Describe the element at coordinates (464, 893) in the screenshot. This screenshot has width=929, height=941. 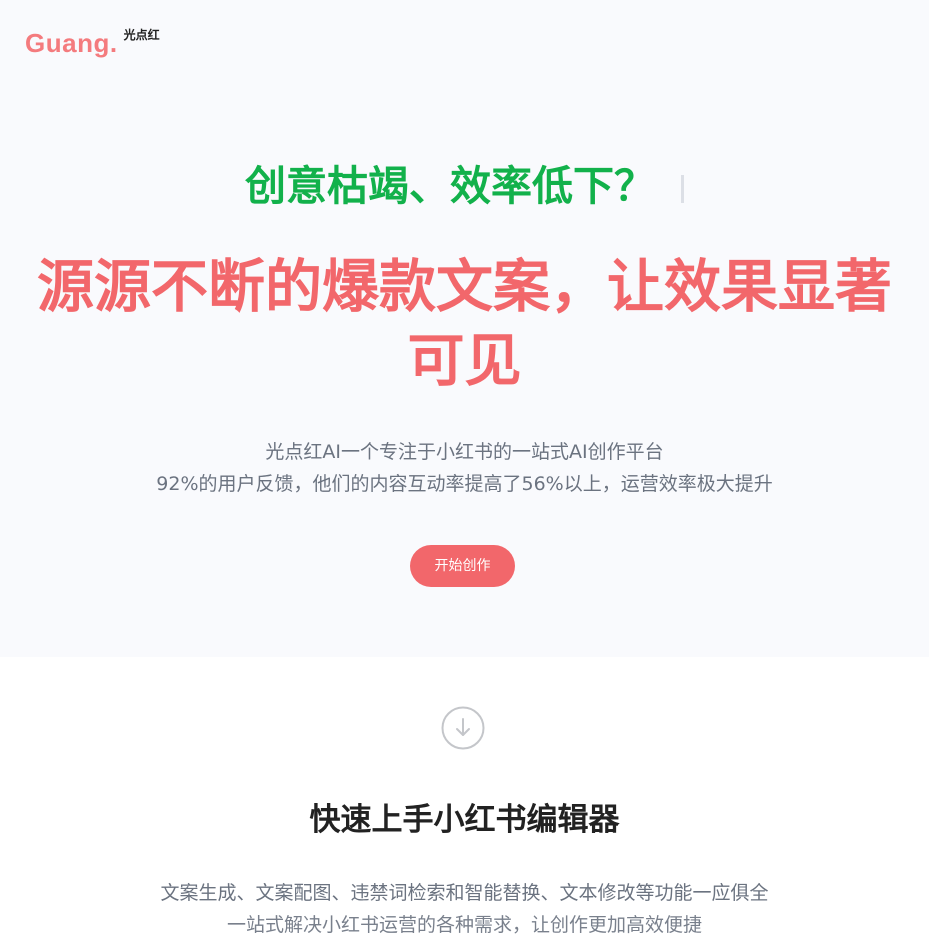
I see `feature-description-line: 文案生成、文案配图、违禁词检索和智能替换、文本修改等功能一应俱全` at that location.